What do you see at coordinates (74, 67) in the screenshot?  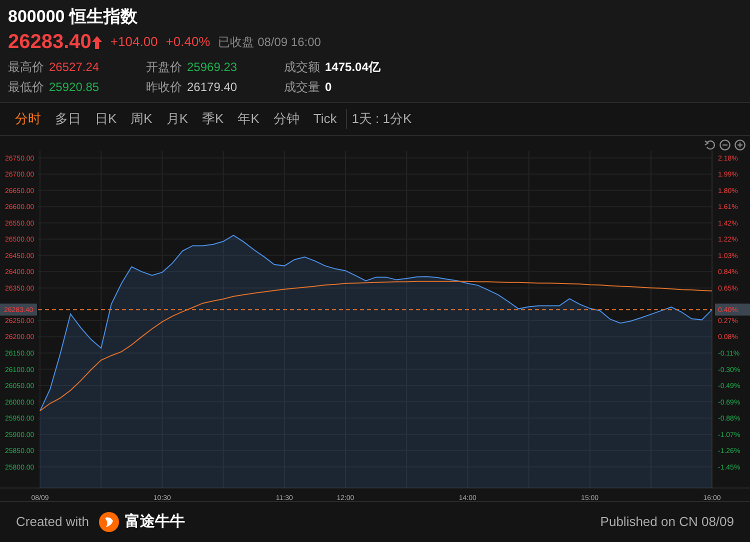 I see `stat-value: 26527.24` at bounding box center [74, 67].